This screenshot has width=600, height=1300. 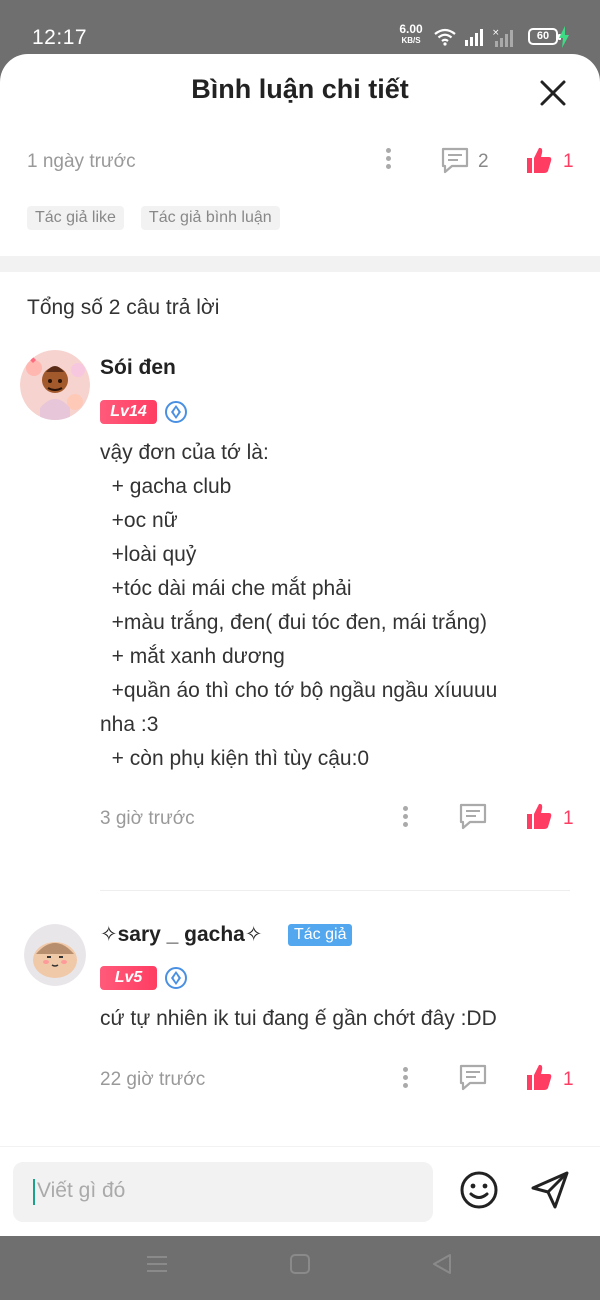 What do you see at coordinates (157, 1264) in the screenshot?
I see `menu-icon` at bounding box center [157, 1264].